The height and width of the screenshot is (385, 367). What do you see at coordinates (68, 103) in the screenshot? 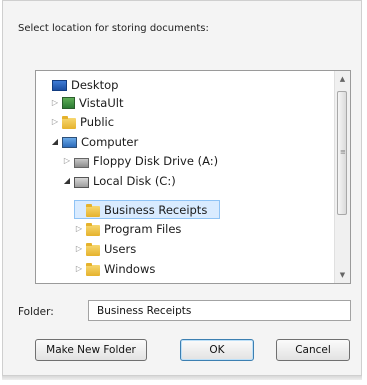
I see `user-folder-icon` at bounding box center [68, 103].